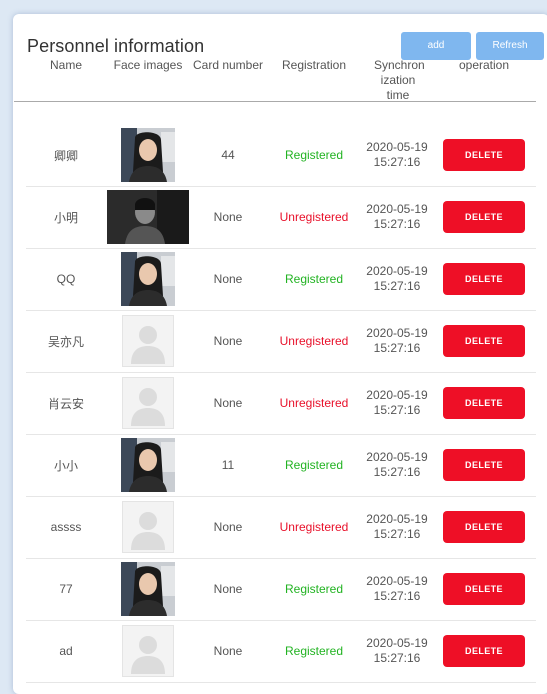 The image size is (547, 694). I want to click on header-registration: Registration, so click(314, 65).